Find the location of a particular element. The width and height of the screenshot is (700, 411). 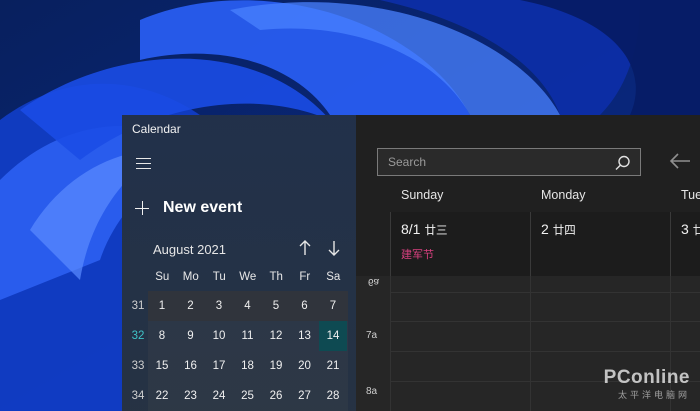

mini-calendar-day: 22 is located at coordinates (162, 396).